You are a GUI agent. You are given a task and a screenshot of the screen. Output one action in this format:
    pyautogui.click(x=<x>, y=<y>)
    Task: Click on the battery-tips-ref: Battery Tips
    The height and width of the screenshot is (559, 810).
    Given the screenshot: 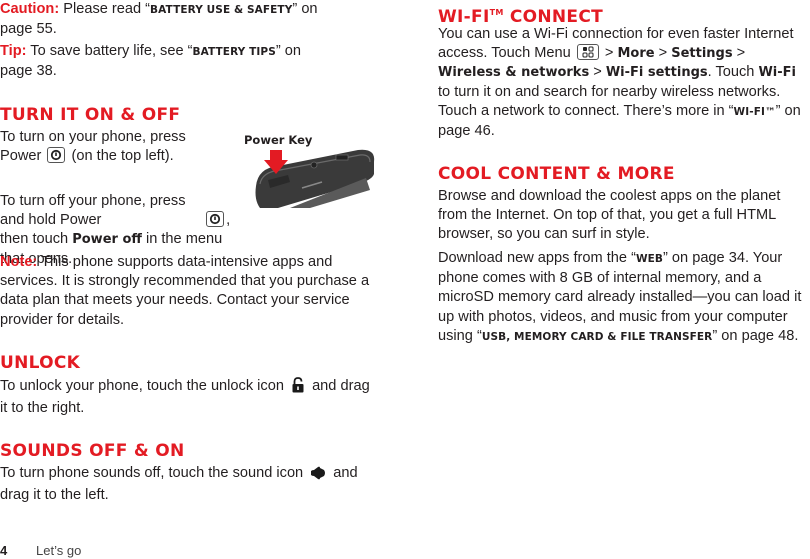 What is the action you would take?
    pyautogui.click(x=234, y=52)
    